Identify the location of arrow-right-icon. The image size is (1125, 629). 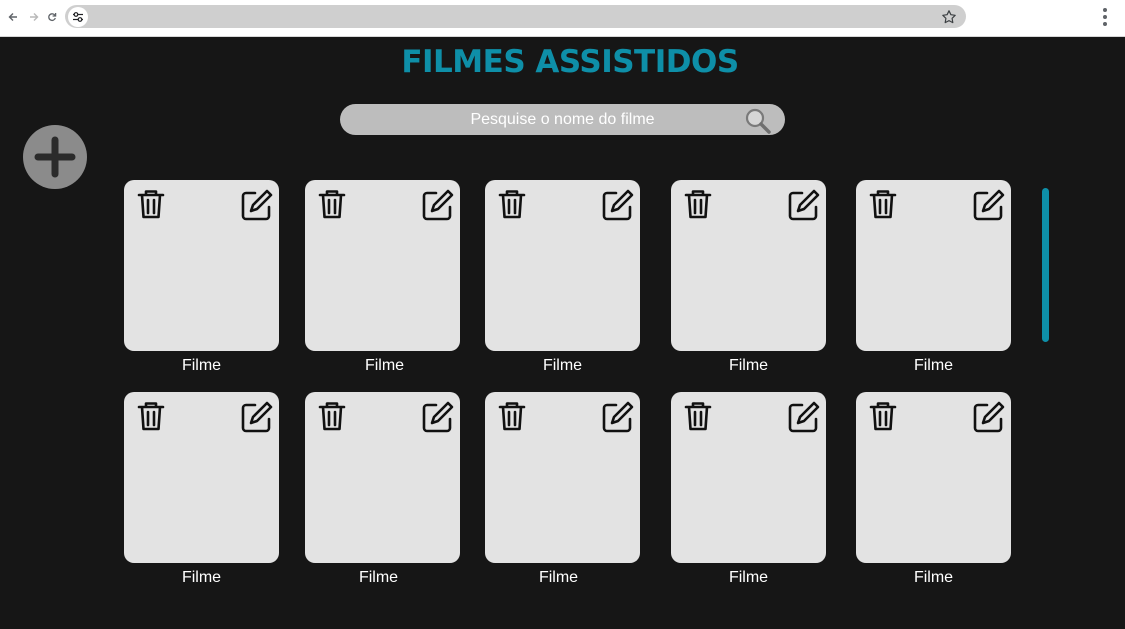
(34, 17).